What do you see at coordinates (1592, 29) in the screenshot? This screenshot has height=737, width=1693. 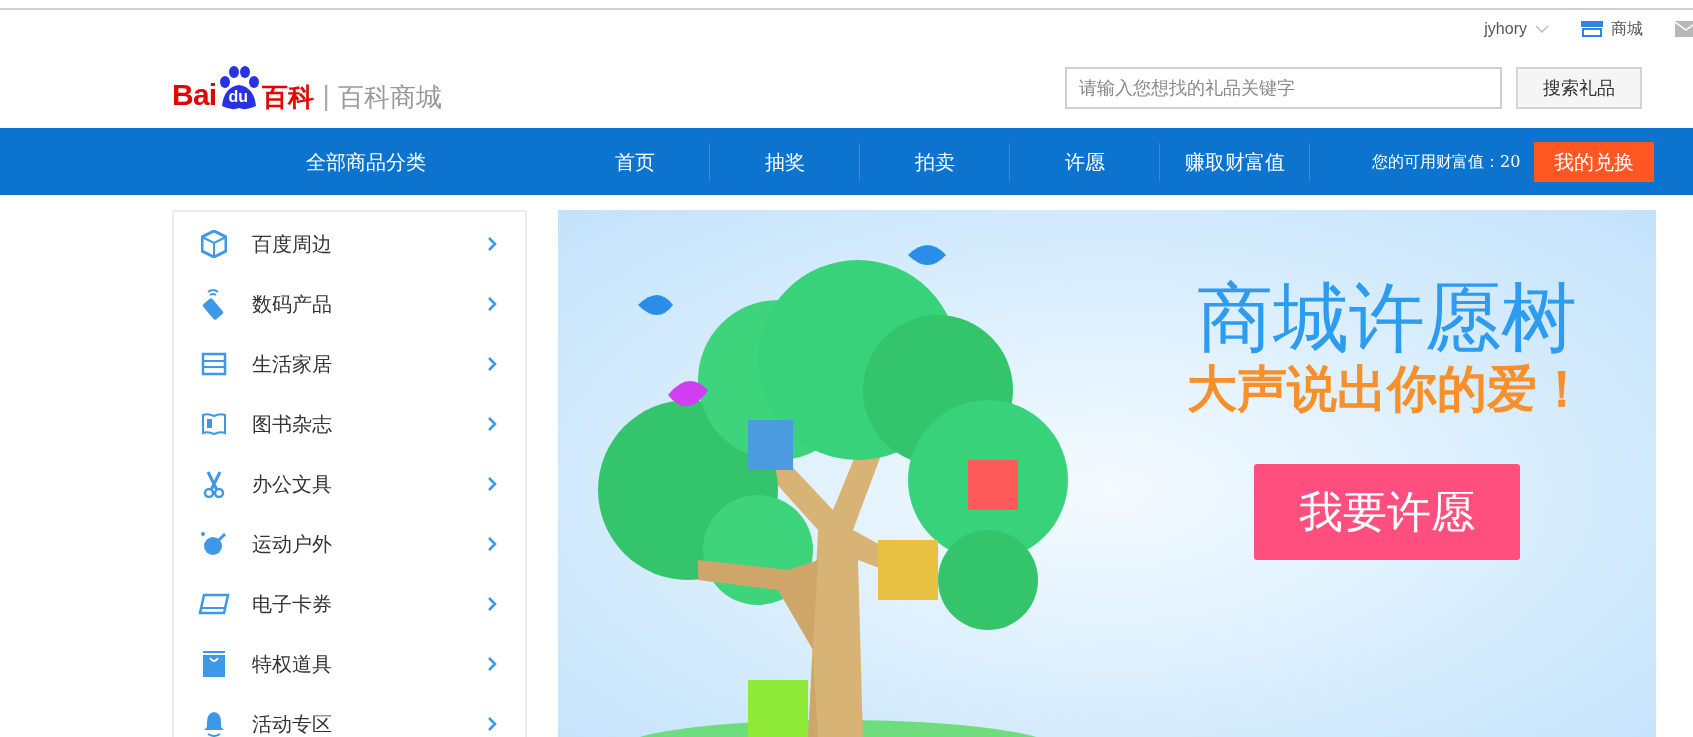 I see `storefront-icon` at bounding box center [1592, 29].